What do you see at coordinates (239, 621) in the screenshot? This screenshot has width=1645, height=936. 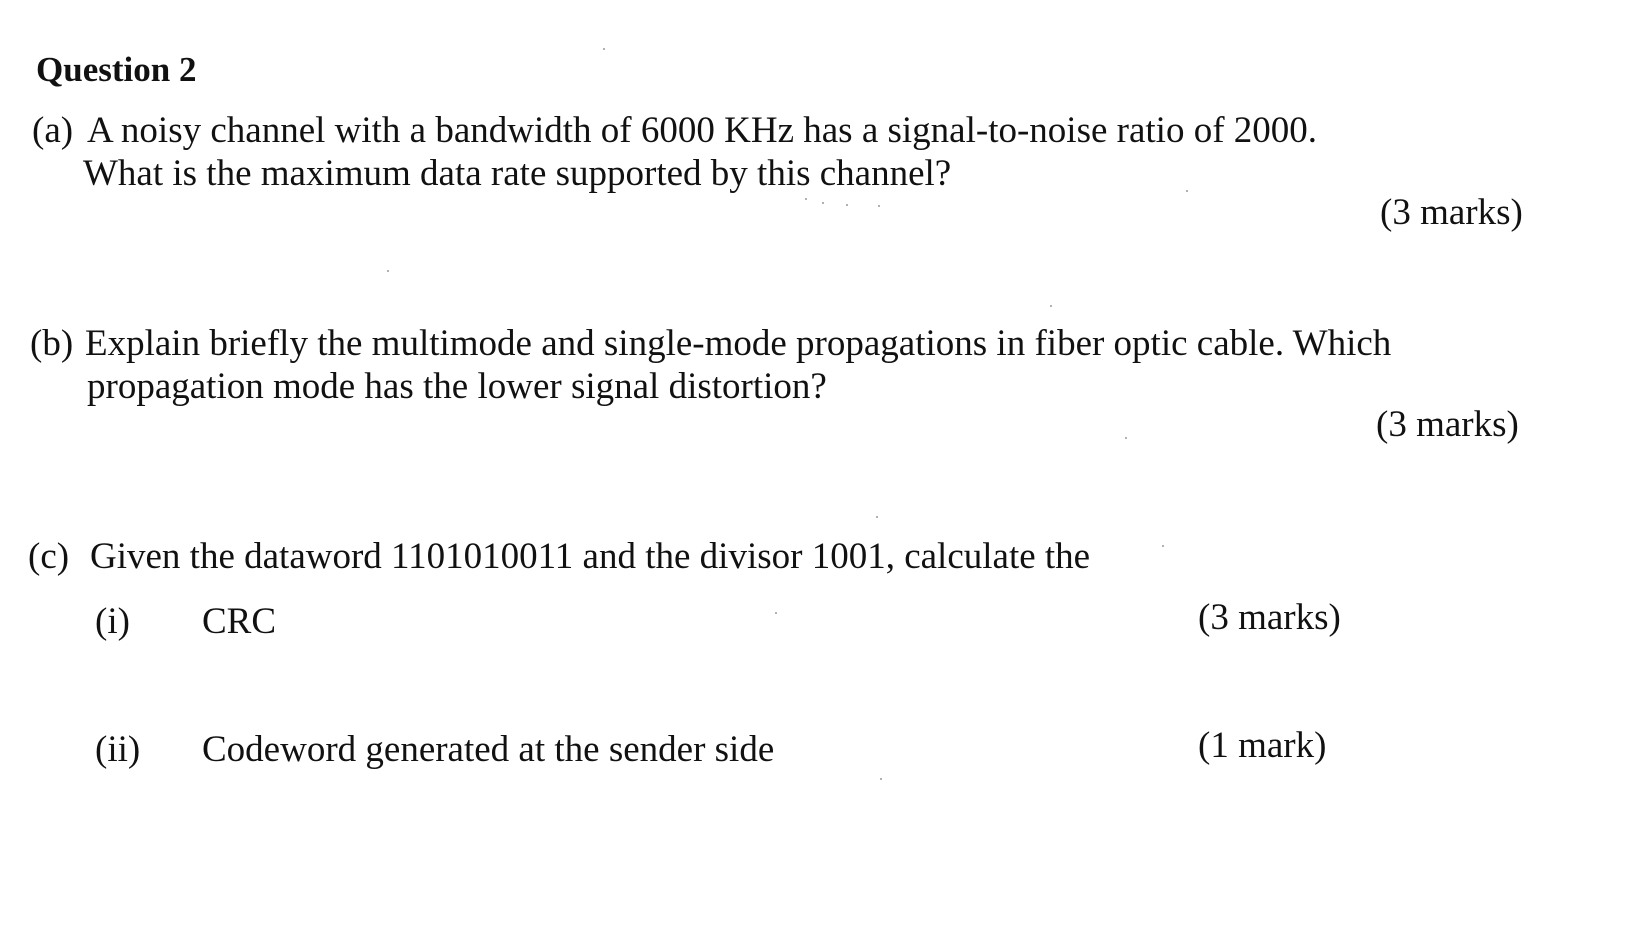 I see `part-c-i-text: CRC` at bounding box center [239, 621].